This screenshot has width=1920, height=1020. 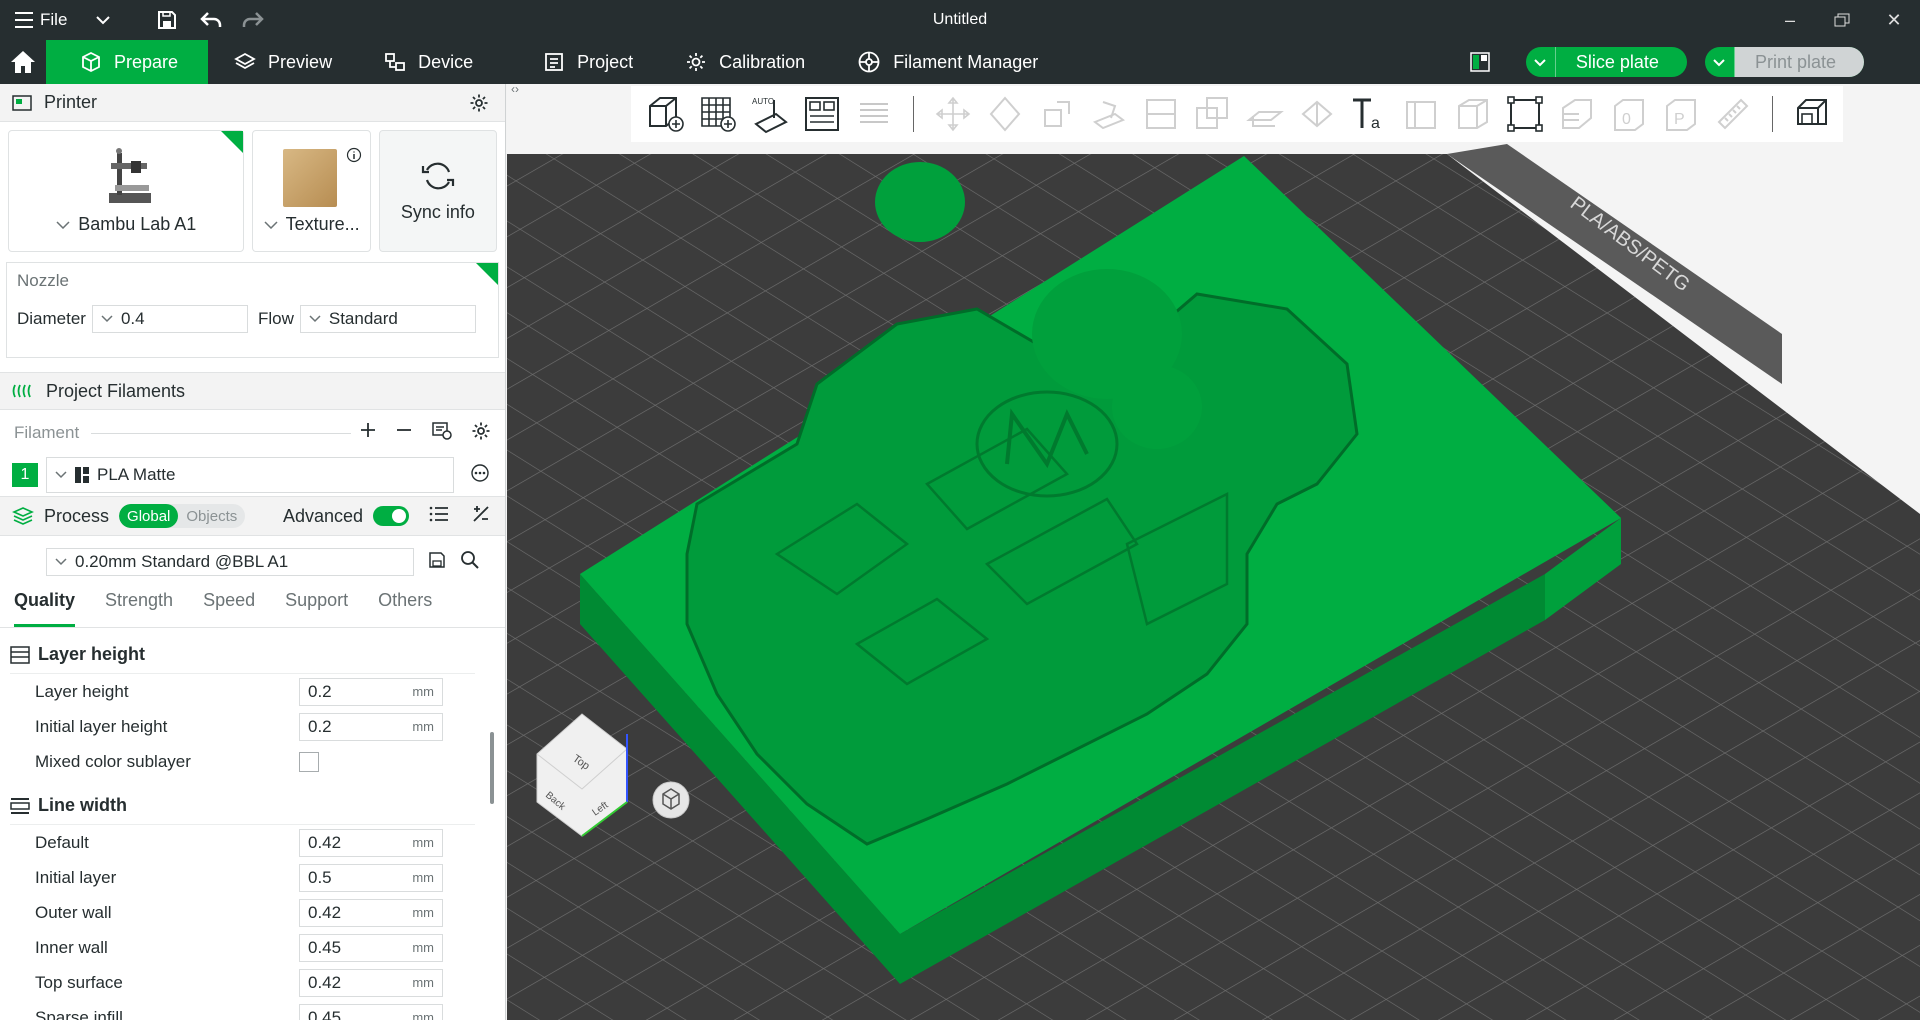 I want to click on subtab-speed: Speed, so click(x=229, y=608).